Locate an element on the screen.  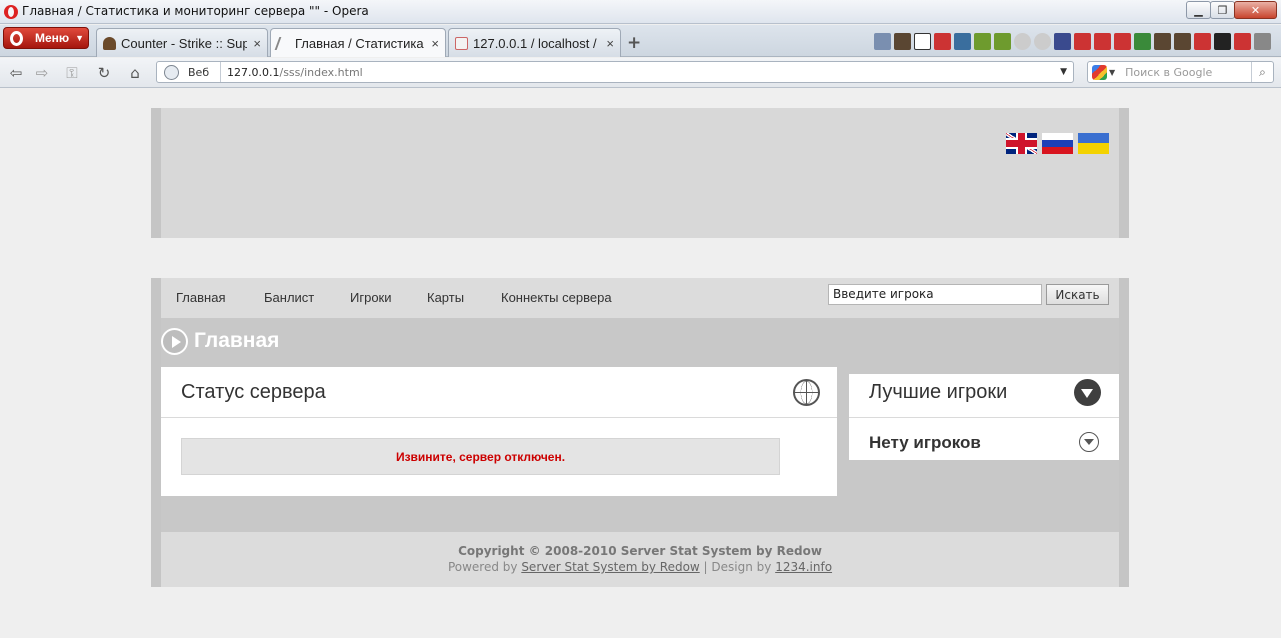
top-players-panel: Лучшие игроки Нету игроков is located at coordinates (984, 417).